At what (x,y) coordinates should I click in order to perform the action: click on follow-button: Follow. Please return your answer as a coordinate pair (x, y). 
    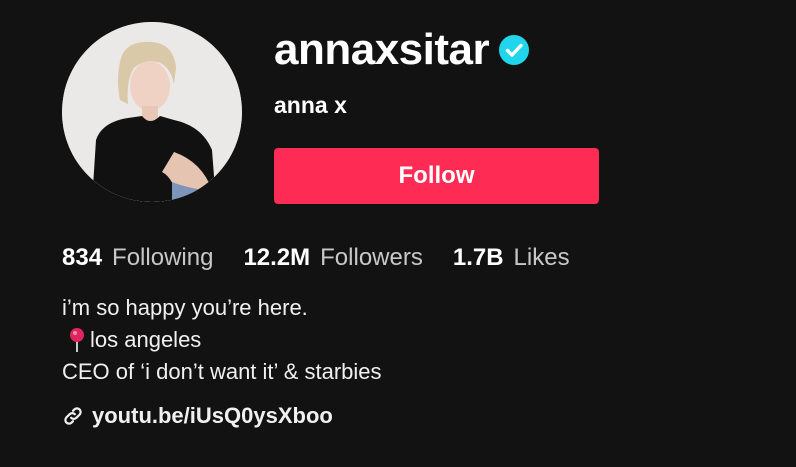
    Looking at the image, I should click on (436, 176).